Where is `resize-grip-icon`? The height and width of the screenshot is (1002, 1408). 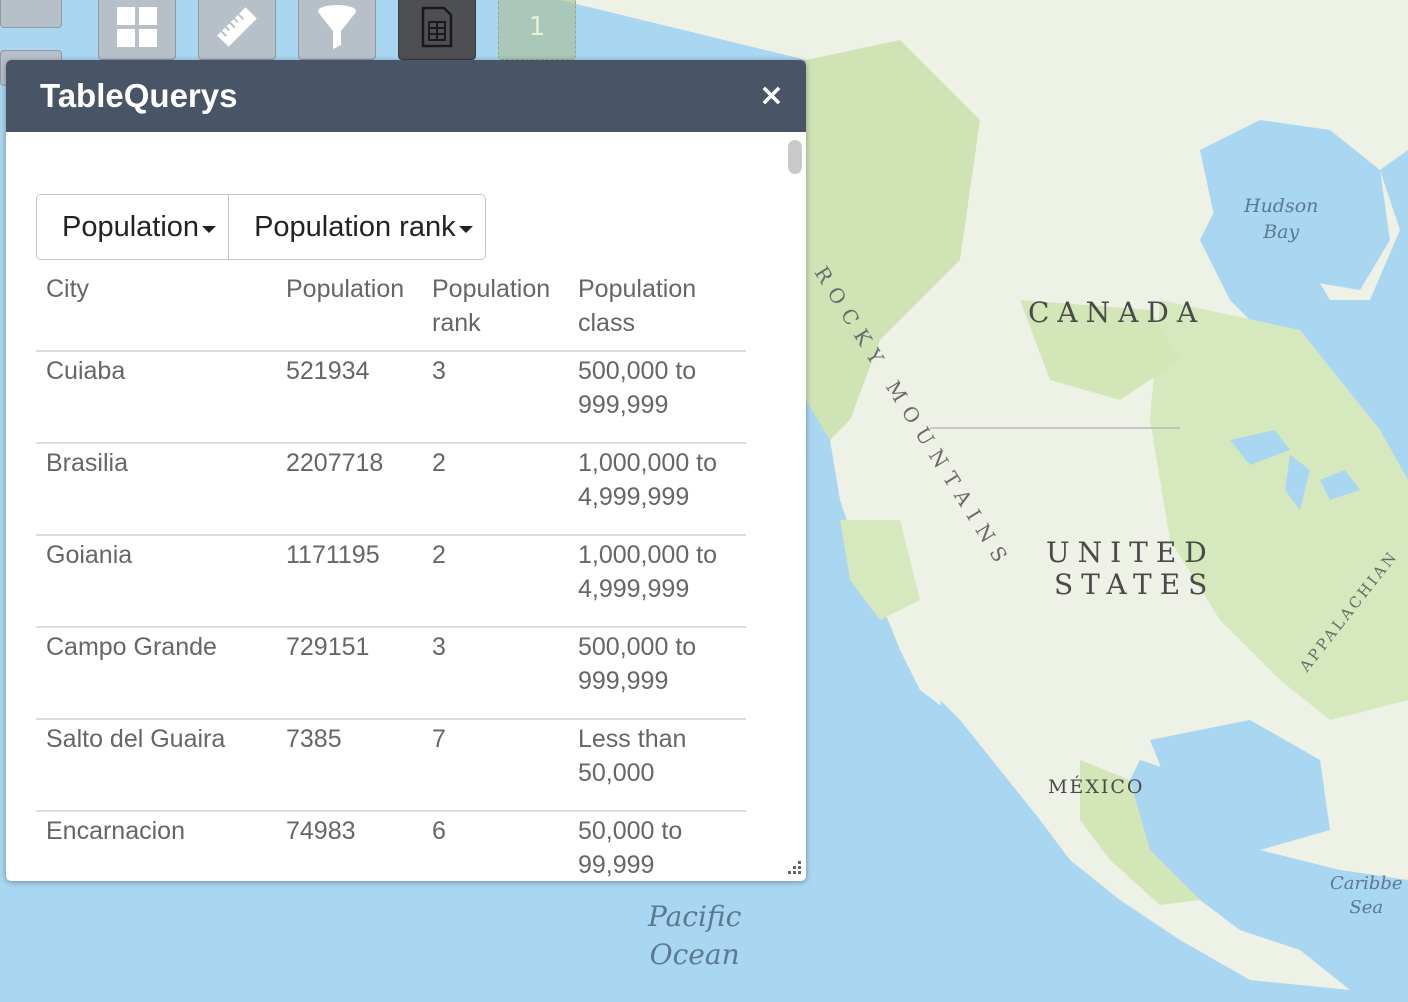
resize-grip-icon is located at coordinates (793, 868).